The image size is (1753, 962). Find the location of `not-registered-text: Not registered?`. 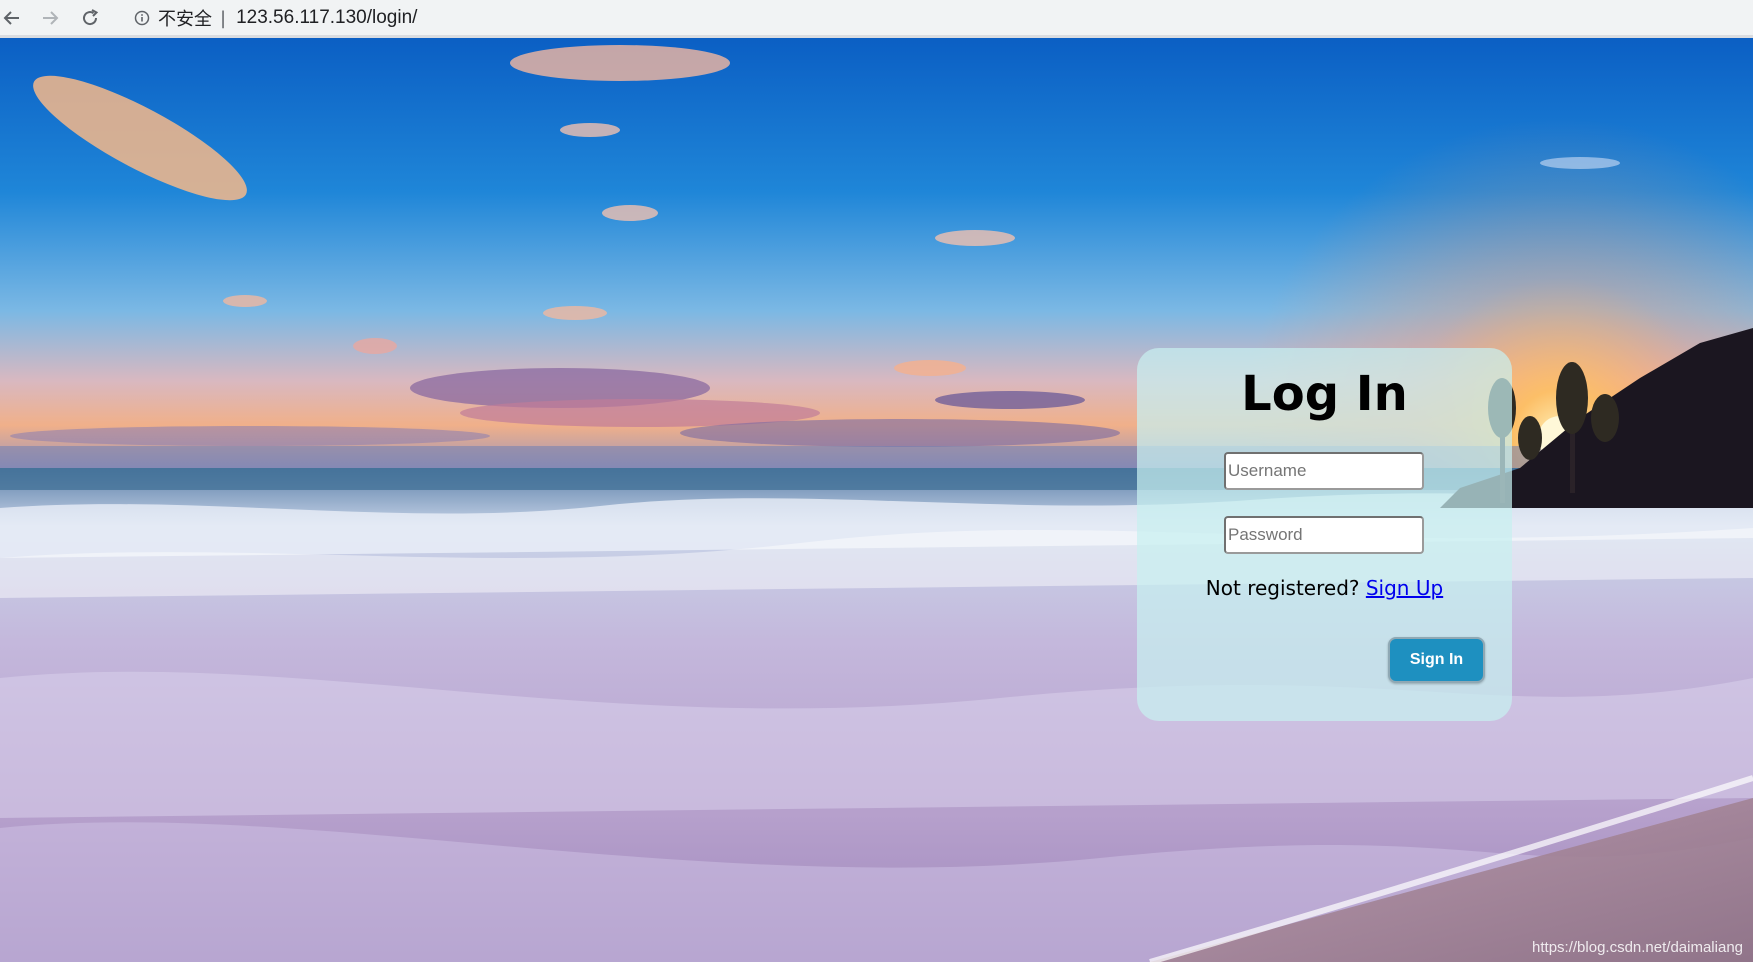

not-registered-text: Not registered? is located at coordinates (1285, 588).